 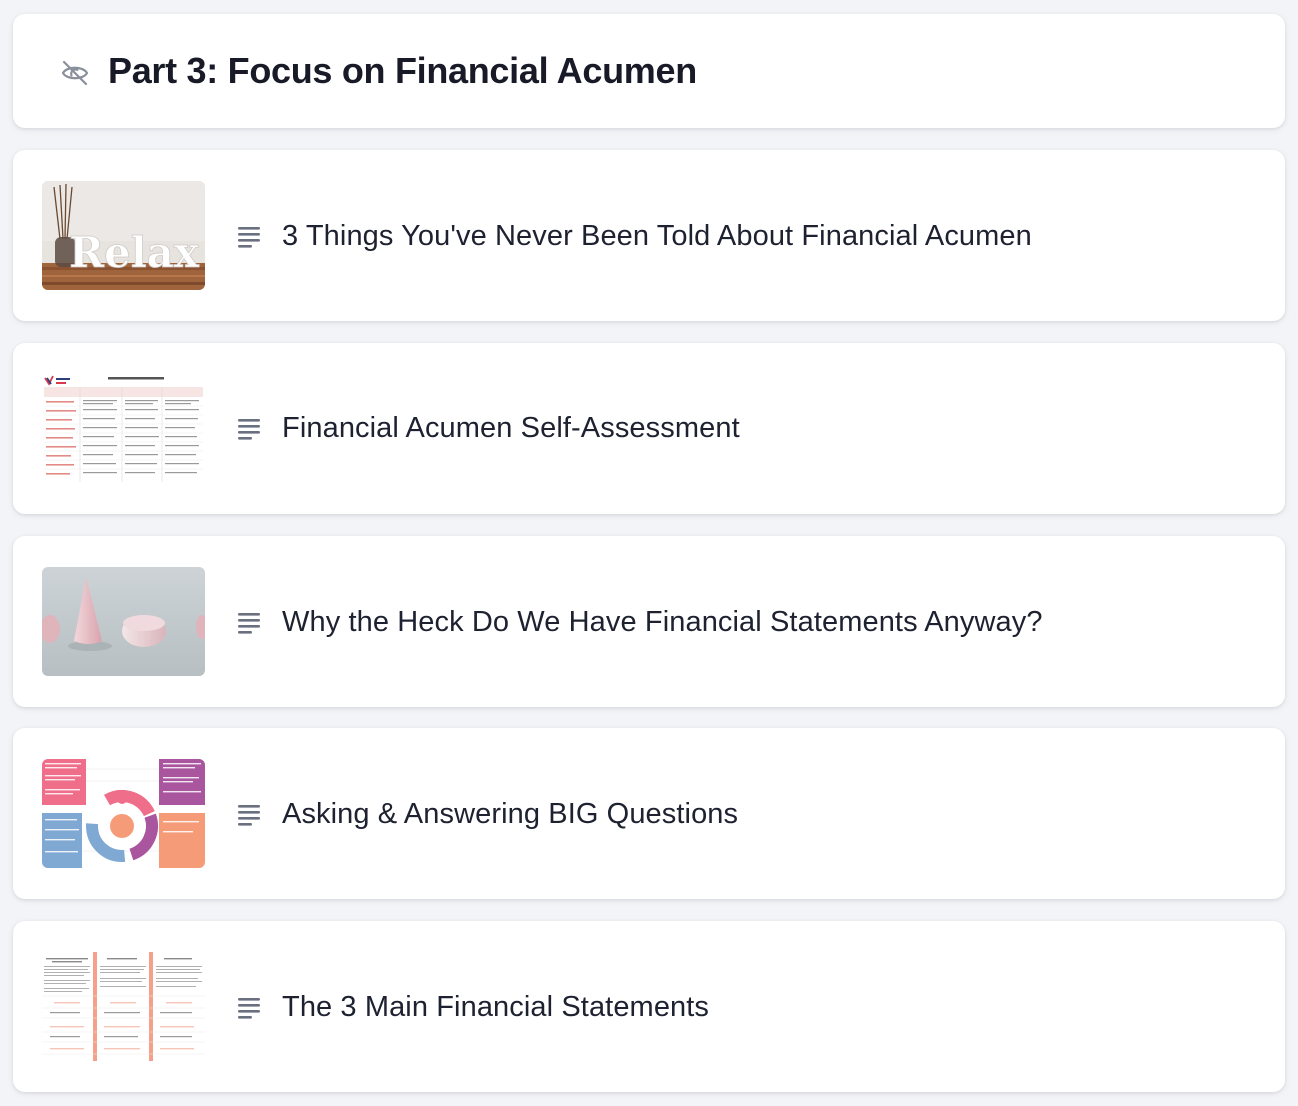 What do you see at coordinates (495, 1007) in the screenshot?
I see `lesson-title: The 3 Main Financial Statements` at bounding box center [495, 1007].